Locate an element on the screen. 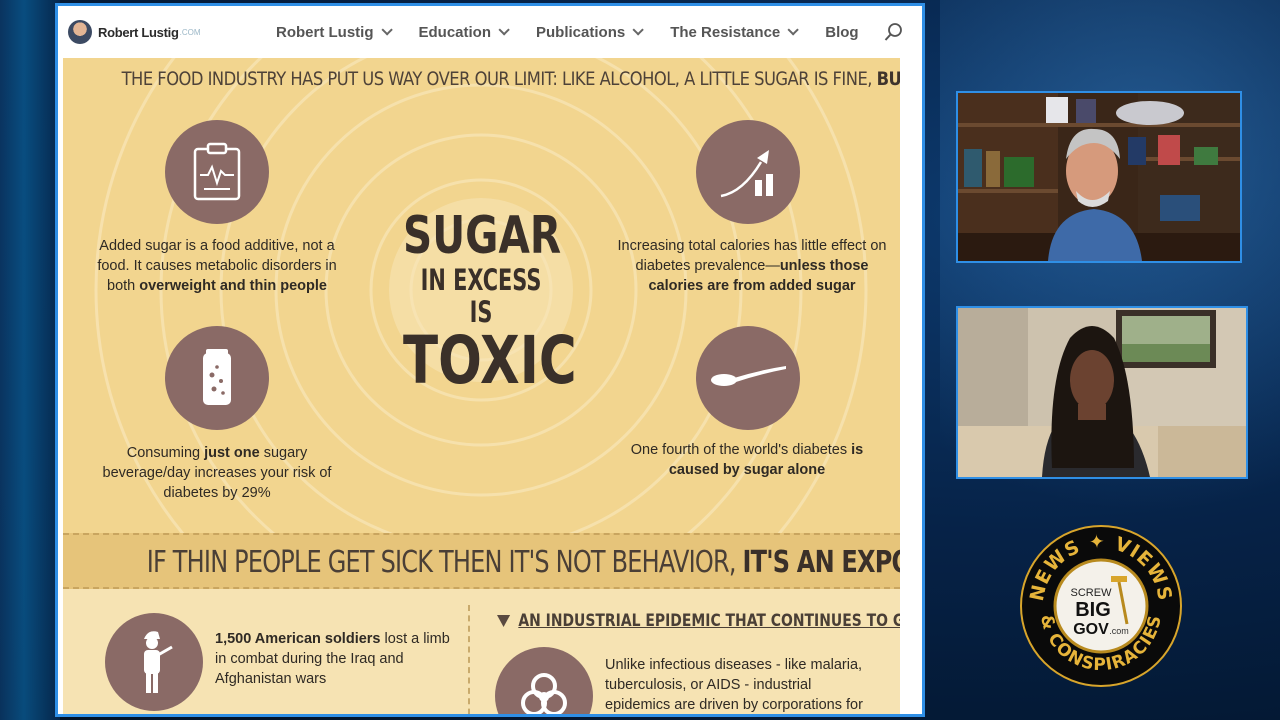  video-tile-guest is located at coordinates (1102, 392).